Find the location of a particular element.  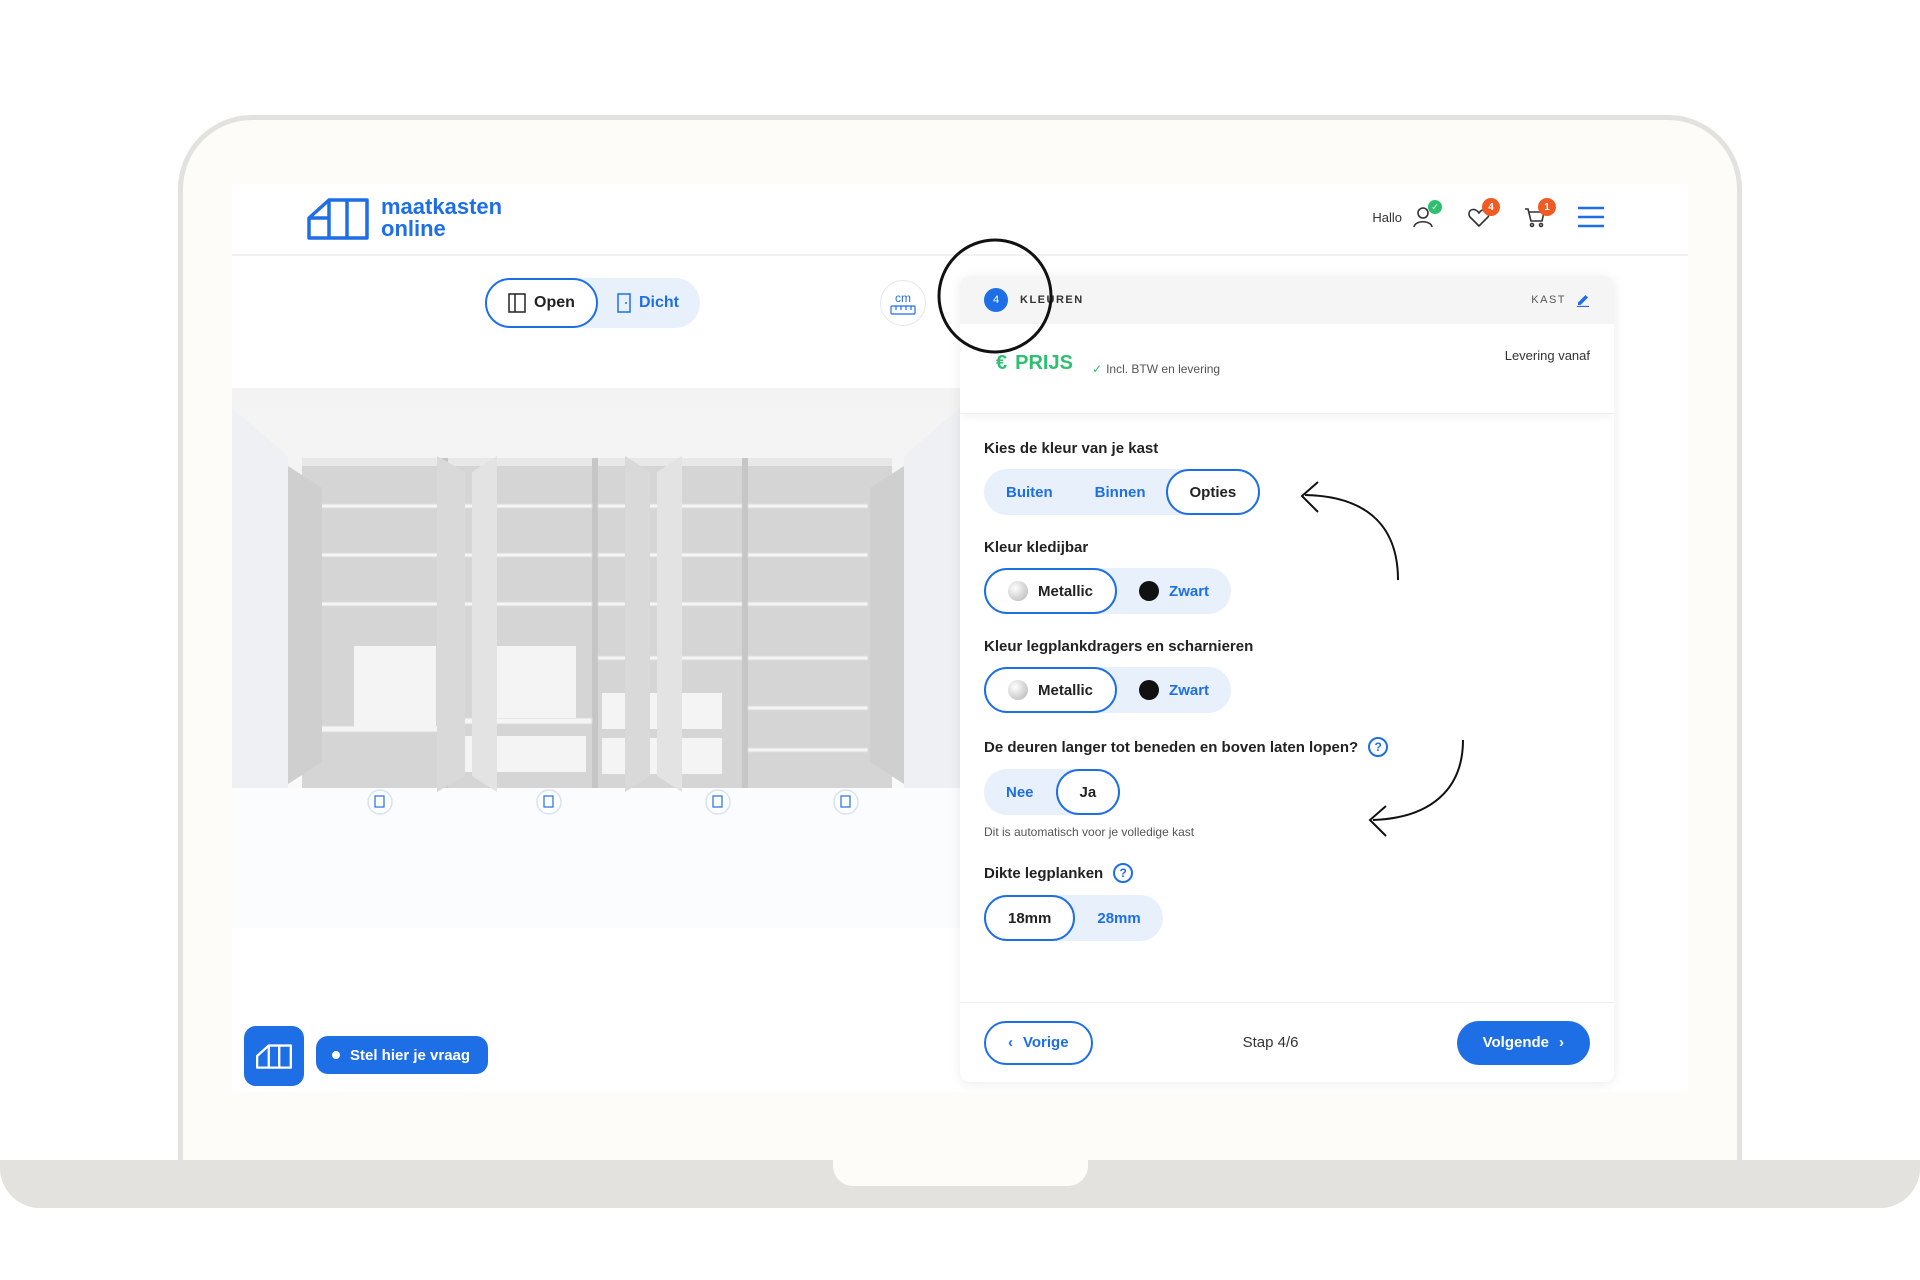

closed-doors-button: Dicht is located at coordinates (648, 303).